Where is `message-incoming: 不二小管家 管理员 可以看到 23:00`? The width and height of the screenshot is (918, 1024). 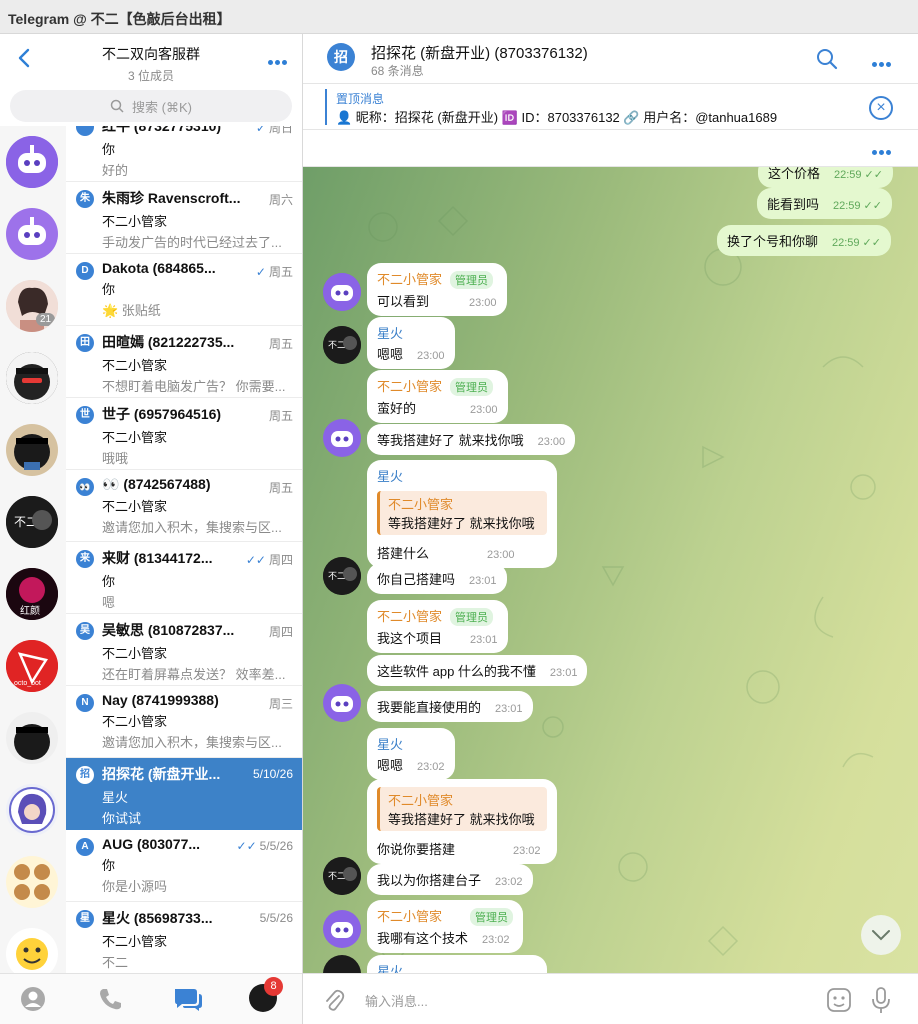
message-incoming: 不二小管家 管理员 可以看到 23:00 is located at coordinates (437, 289).